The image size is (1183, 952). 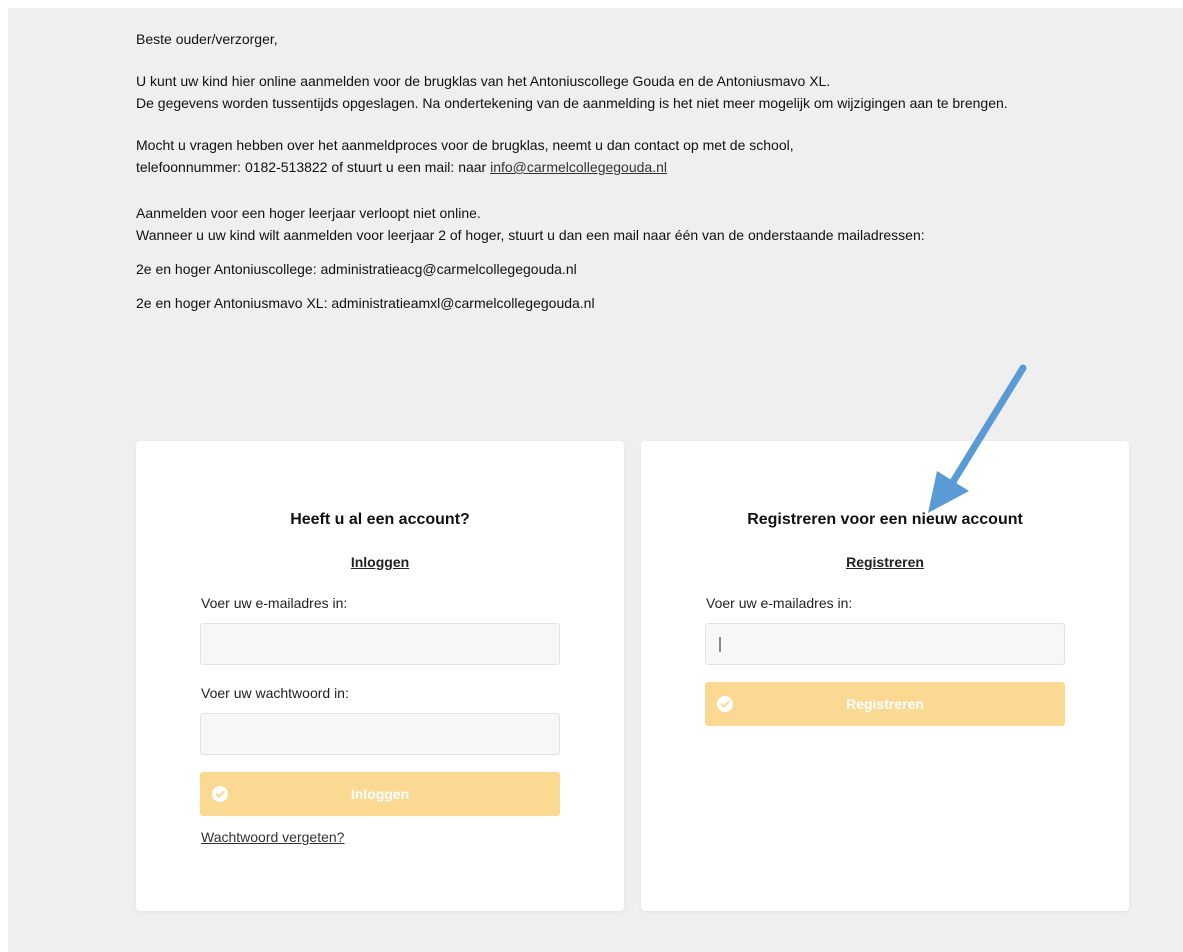 What do you see at coordinates (779, 603) in the screenshot?
I see `register-email-label: Voer uw e-mailadres in:` at bounding box center [779, 603].